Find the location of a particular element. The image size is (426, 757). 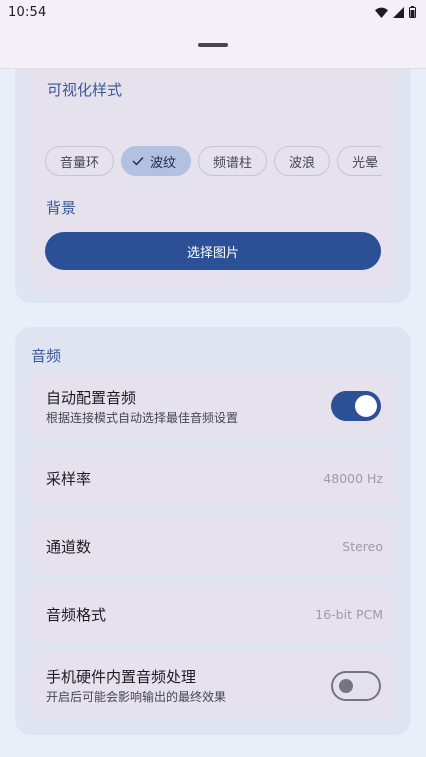

status-icons is located at coordinates (395, 12).